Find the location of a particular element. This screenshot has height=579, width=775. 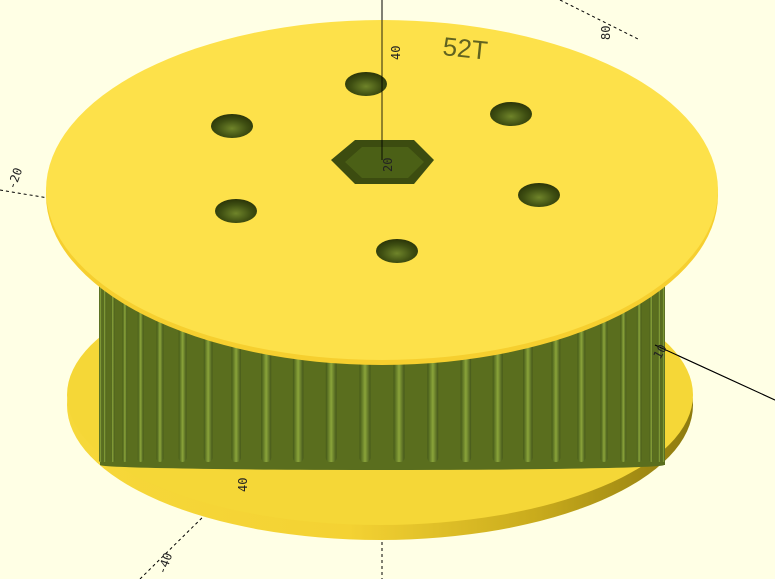

bottom-tick-label: -40 is located at coordinates (165, 563).